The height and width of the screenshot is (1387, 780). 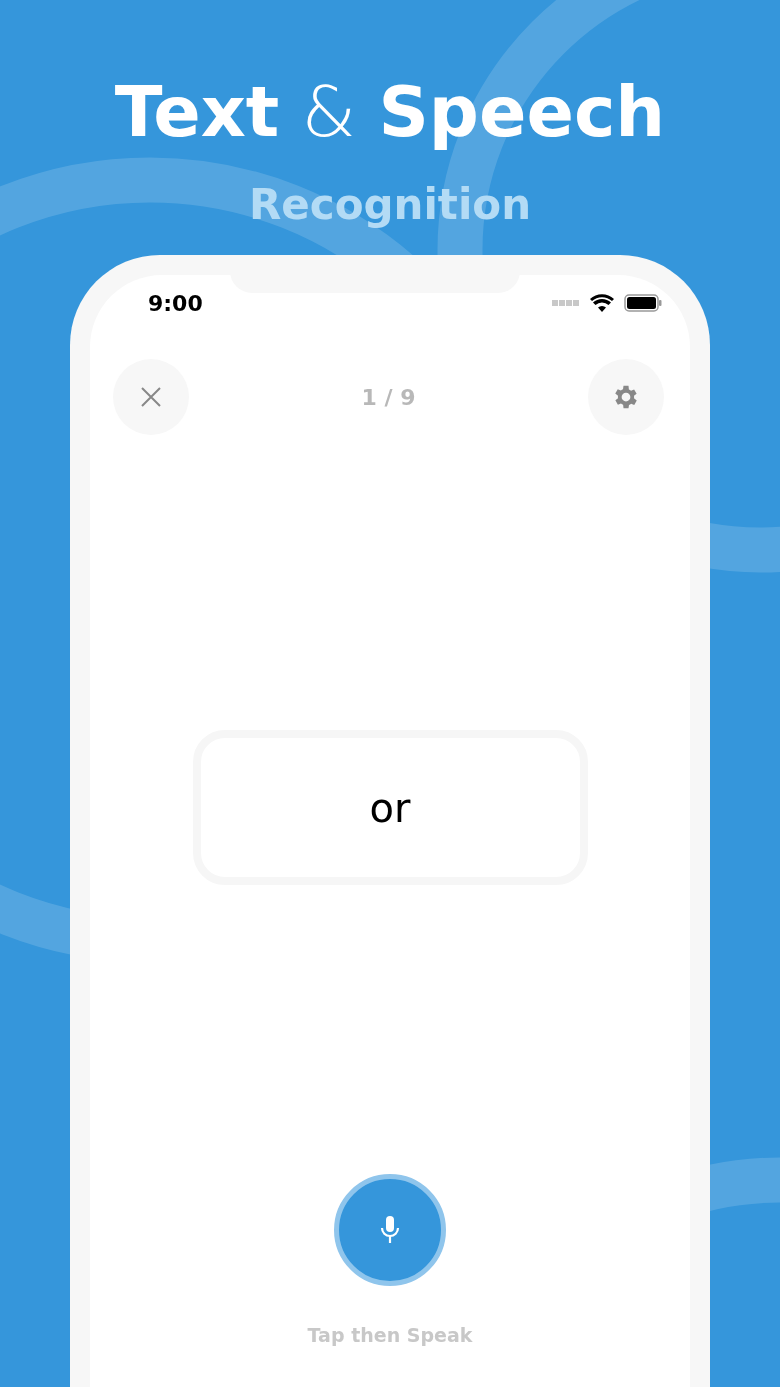 What do you see at coordinates (566, 303) in the screenshot?
I see `signal-icon` at bounding box center [566, 303].